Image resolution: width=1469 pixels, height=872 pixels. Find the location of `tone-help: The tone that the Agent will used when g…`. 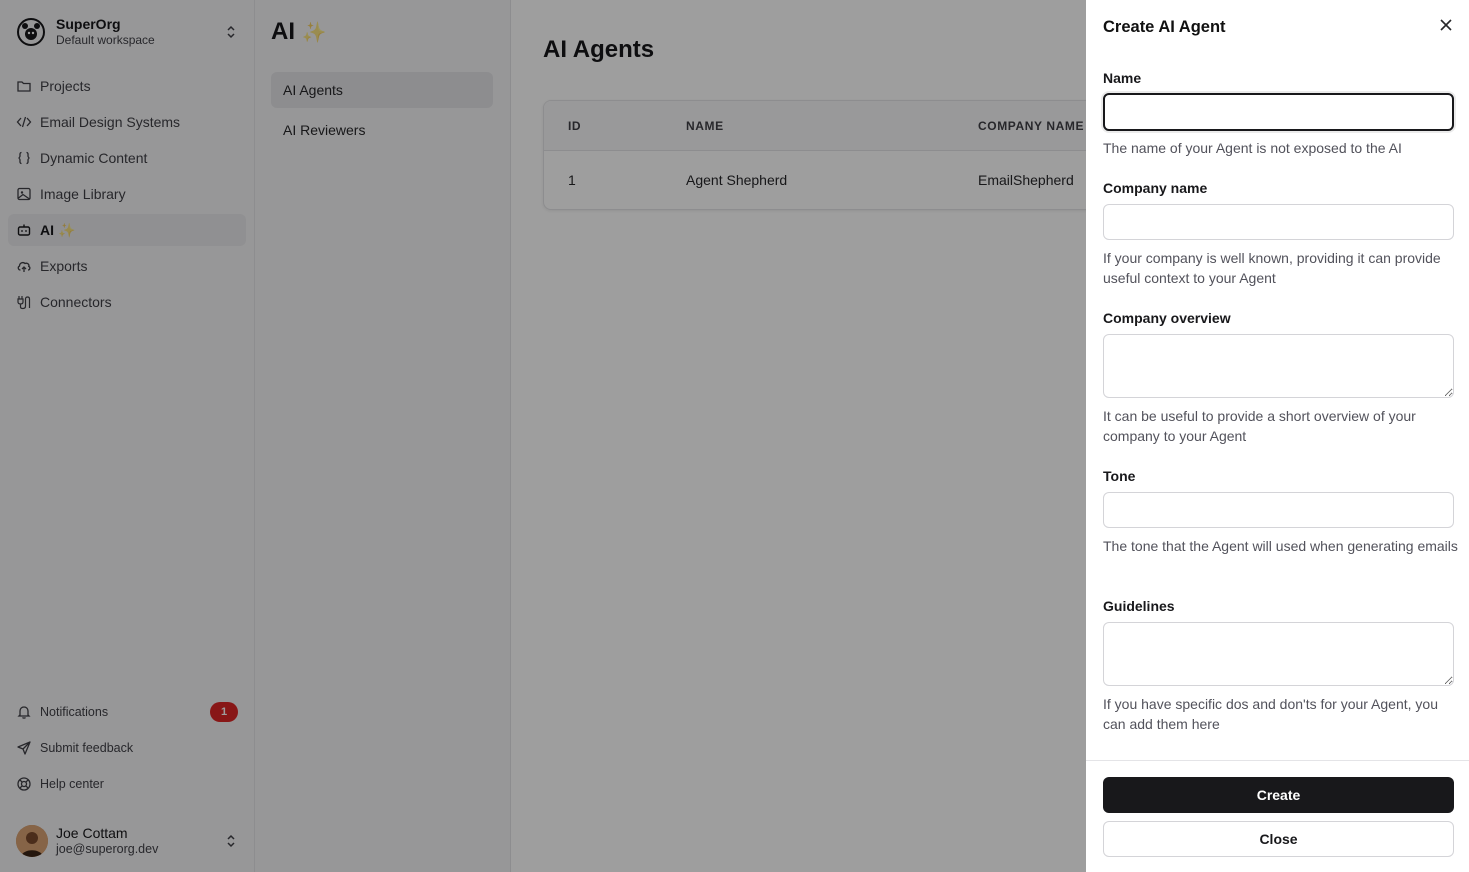

tone-help: The tone that the Agent will used when g… is located at coordinates (1280, 546).